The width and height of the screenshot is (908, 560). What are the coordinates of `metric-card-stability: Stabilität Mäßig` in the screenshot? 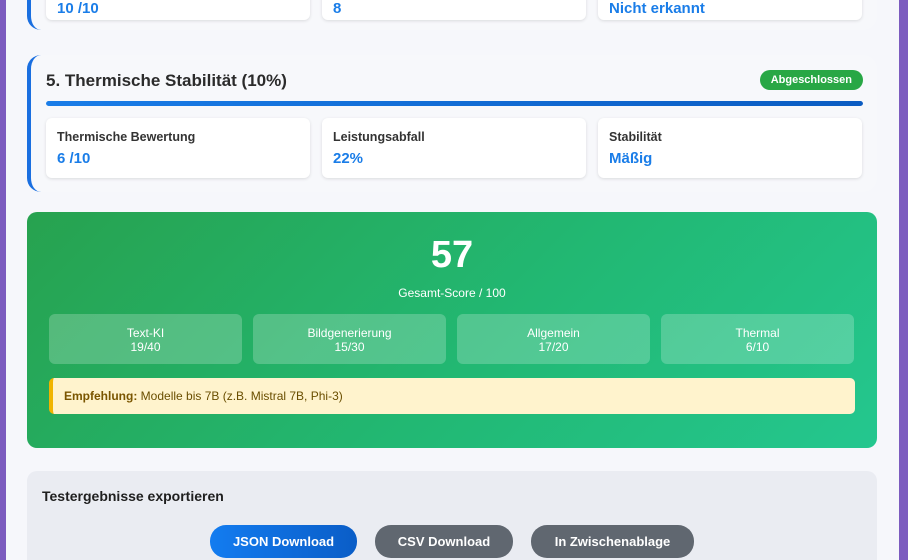 It's located at (730, 148).